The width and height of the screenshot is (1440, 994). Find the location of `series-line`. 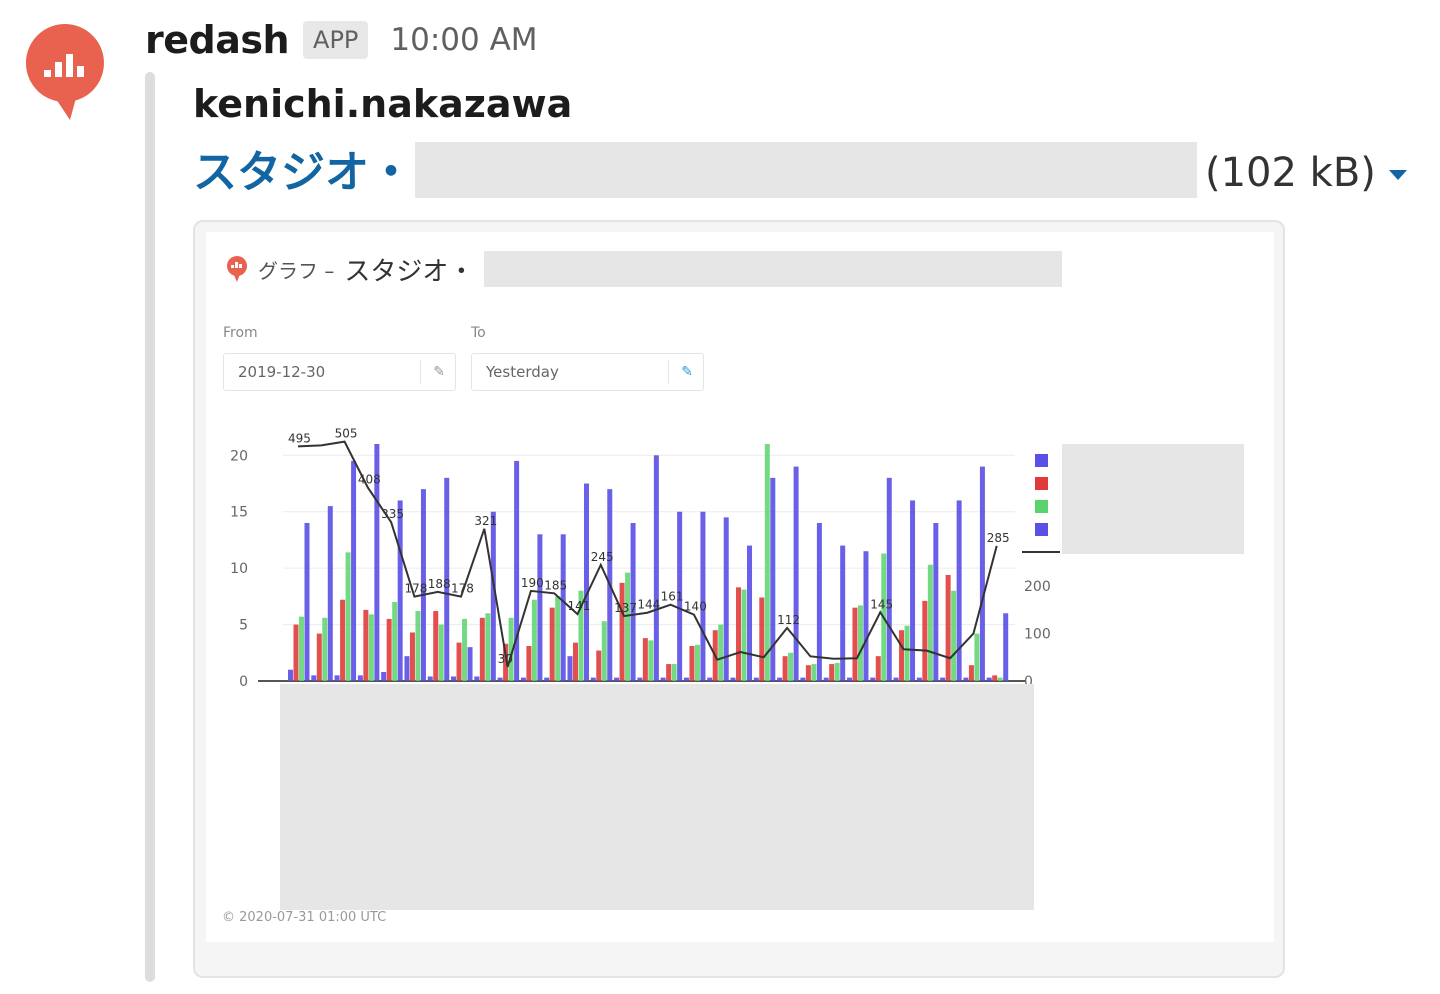

series-line is located at coordinates (647, 554).